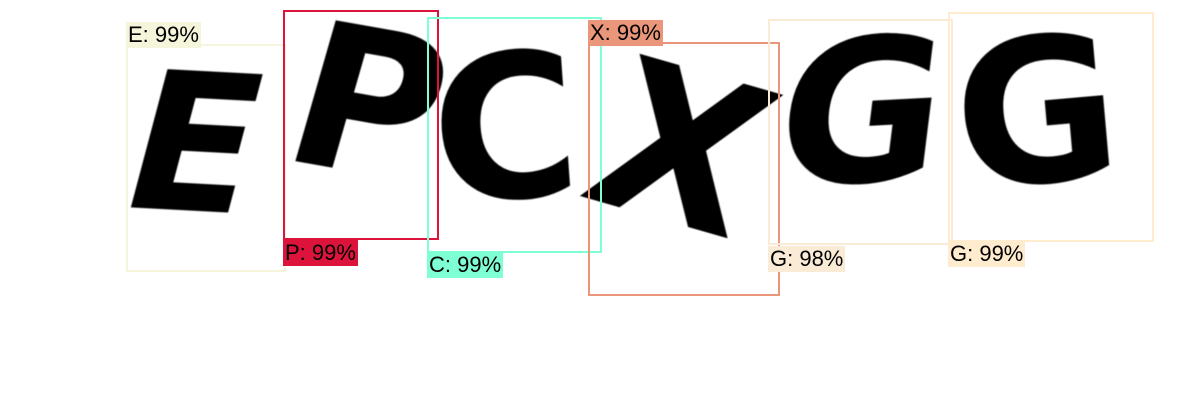 The width and height of the screenshot is (1200, 420). I want to click on bounding-box-g-second, so click(1051, 127).